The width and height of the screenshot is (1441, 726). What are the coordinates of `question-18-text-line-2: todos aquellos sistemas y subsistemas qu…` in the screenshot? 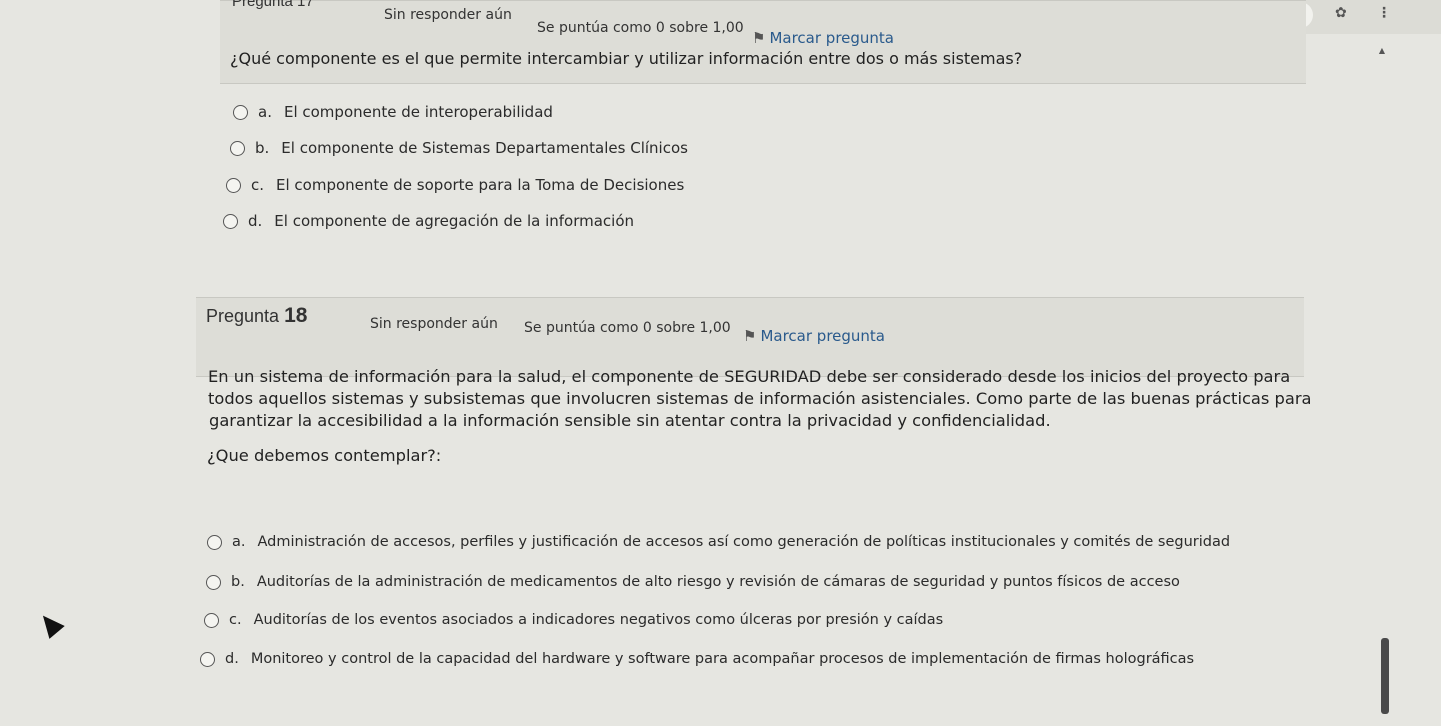 It's located at (760, 398).